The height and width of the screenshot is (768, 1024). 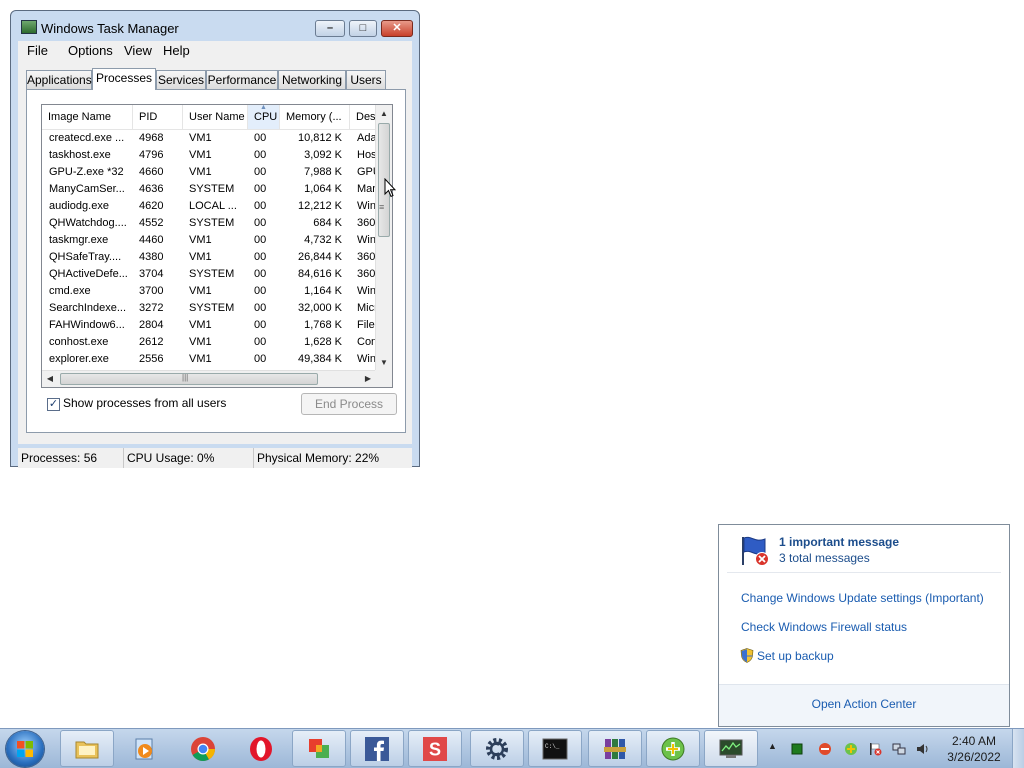 I want to click on taskbar-office, so click(x=319, y=748).